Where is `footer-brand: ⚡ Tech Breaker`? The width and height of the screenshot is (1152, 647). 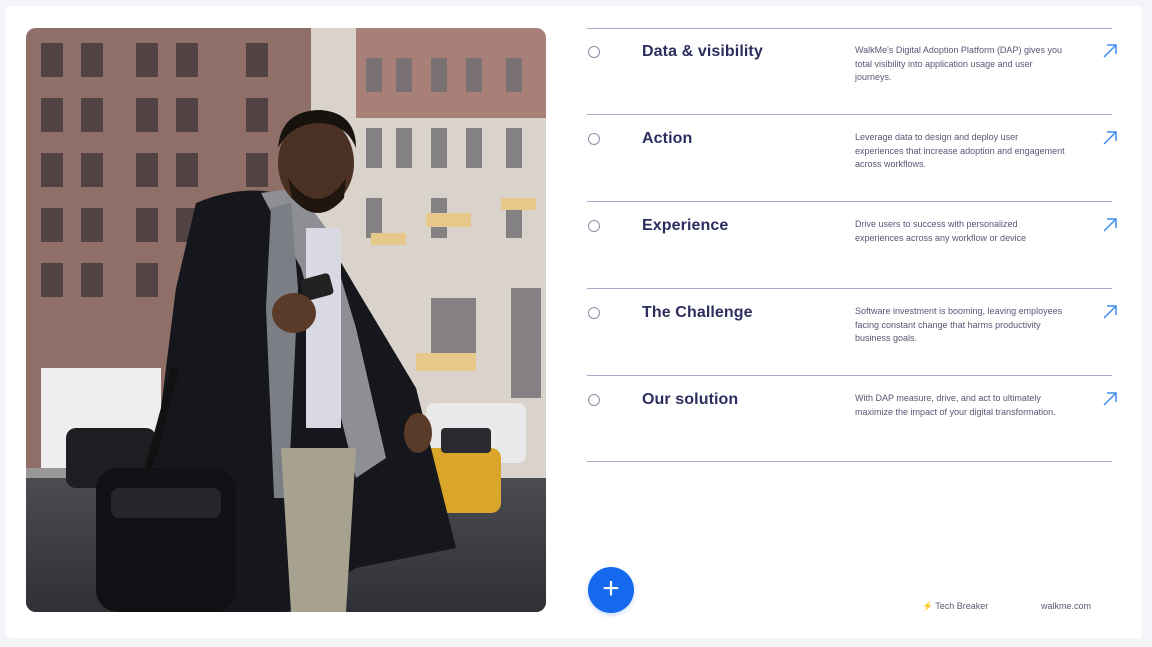
footer-brand: ⚡ Tech Breaker is located at coordinates (955, 606).